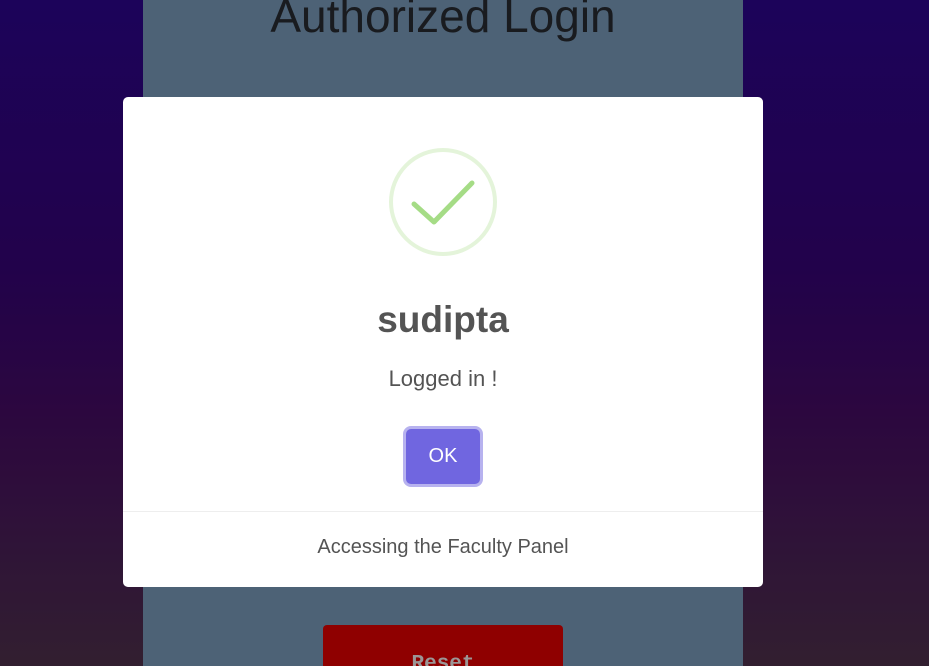  I want to click on dialog-footer-text: Accessing the Faculty Panel, so click(443, 547).